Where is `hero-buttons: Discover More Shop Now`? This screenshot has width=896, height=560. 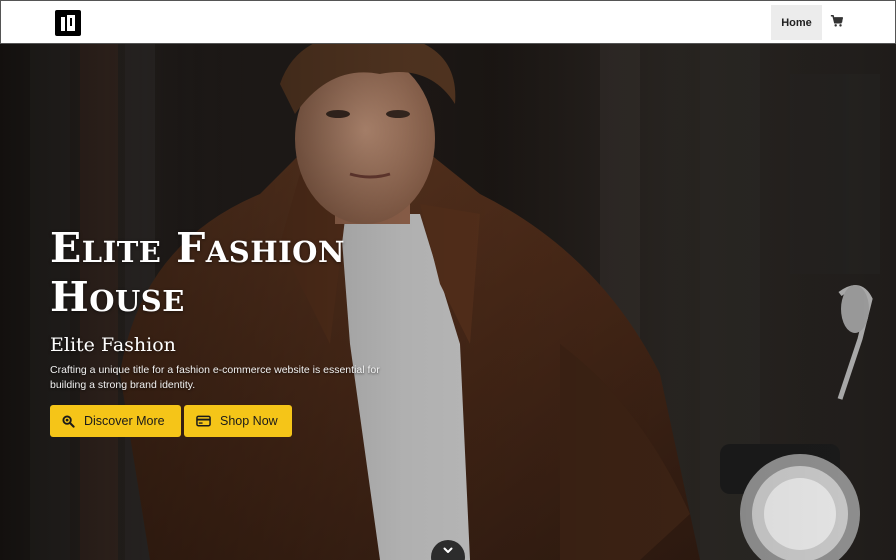 hero-buttons: Discover More Shop Now is located at coordinates (240, 421).